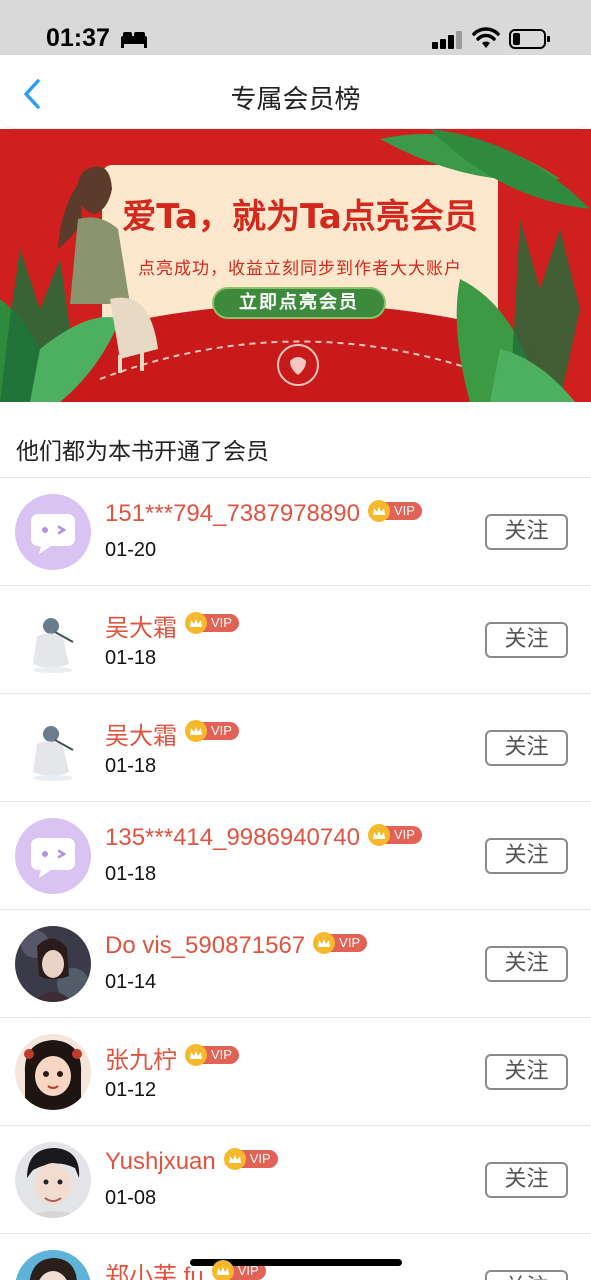  I want to click on member-date: 01-08, so click(131, 1198).